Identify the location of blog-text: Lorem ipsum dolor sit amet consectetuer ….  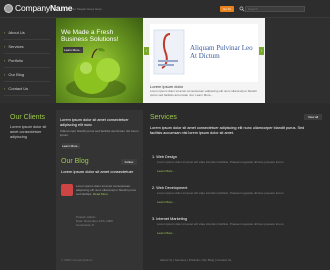
(108, 190).